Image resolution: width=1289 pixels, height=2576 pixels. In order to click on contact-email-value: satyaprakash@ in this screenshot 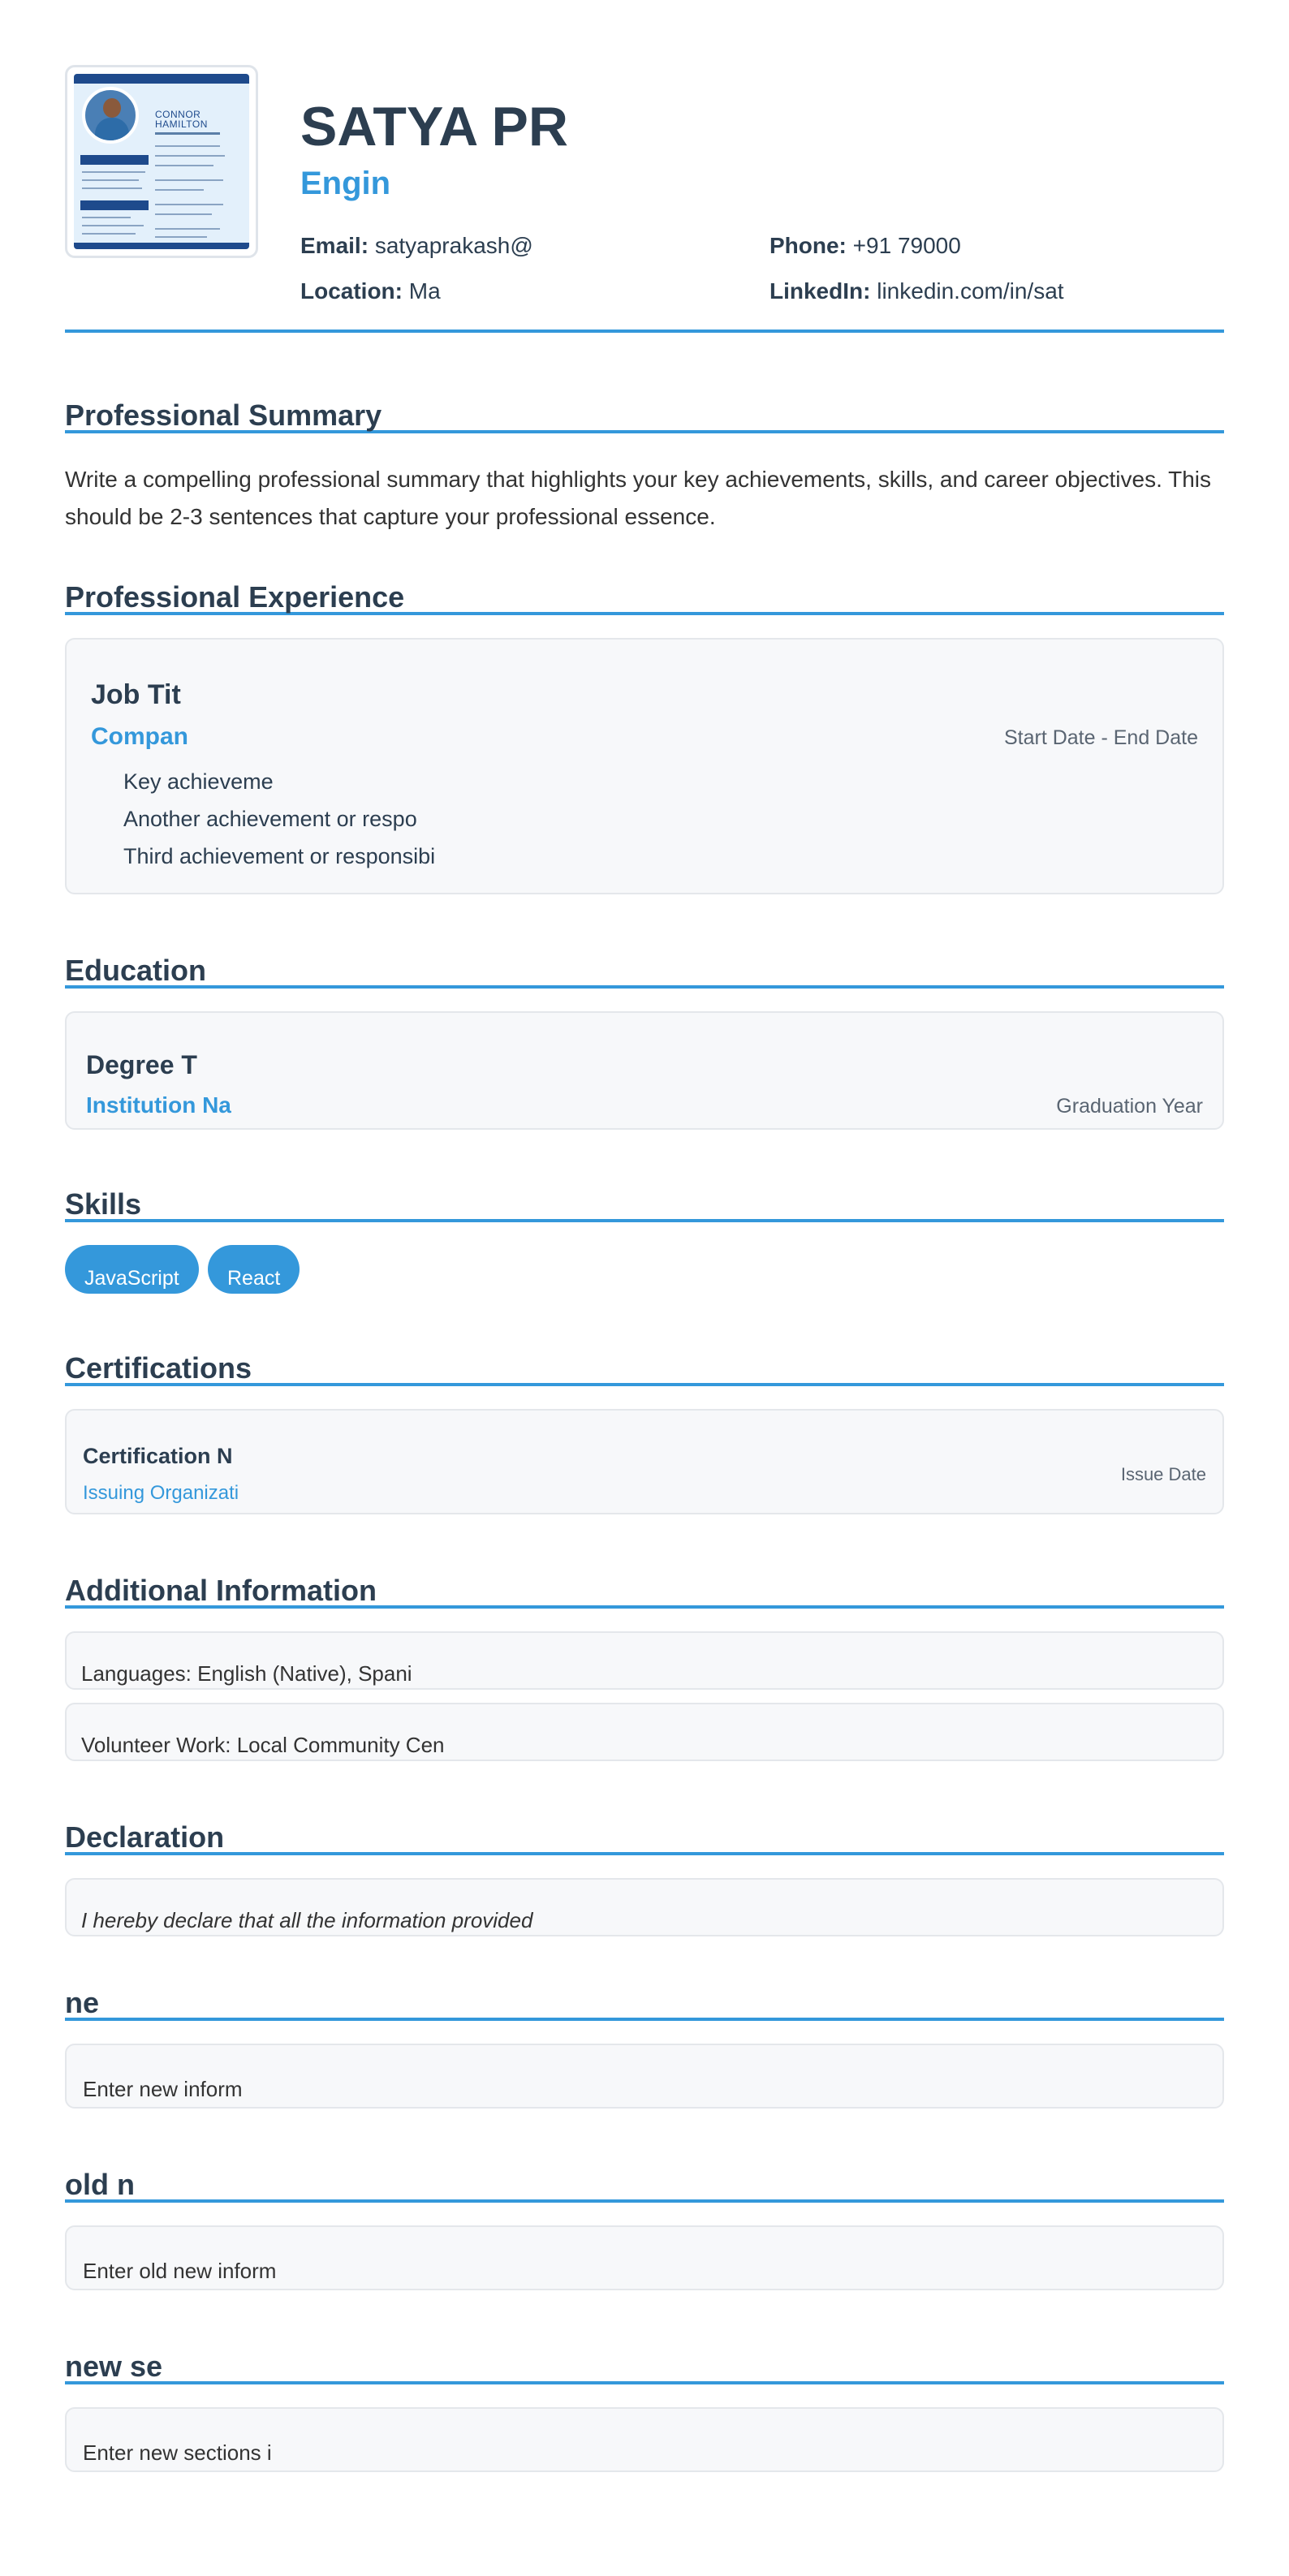, I will do `click(454, 246)`.